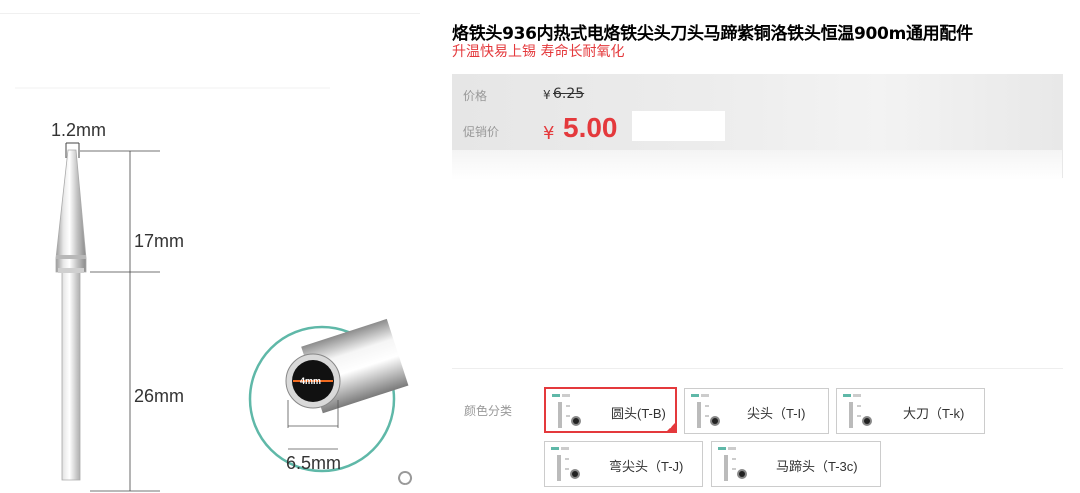  Describe the element at coordinates (610, 410) in the screenshot. I see `sku-option-round: 圆头(T-B) ✓` at that location.